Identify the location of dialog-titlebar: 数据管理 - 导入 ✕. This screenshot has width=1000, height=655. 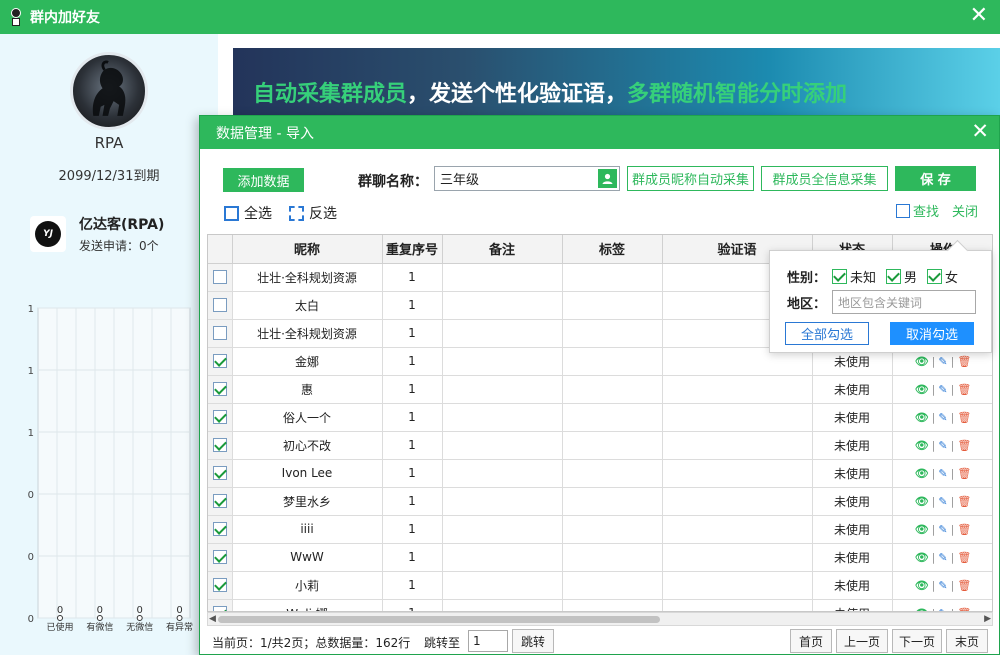
(599, 132).